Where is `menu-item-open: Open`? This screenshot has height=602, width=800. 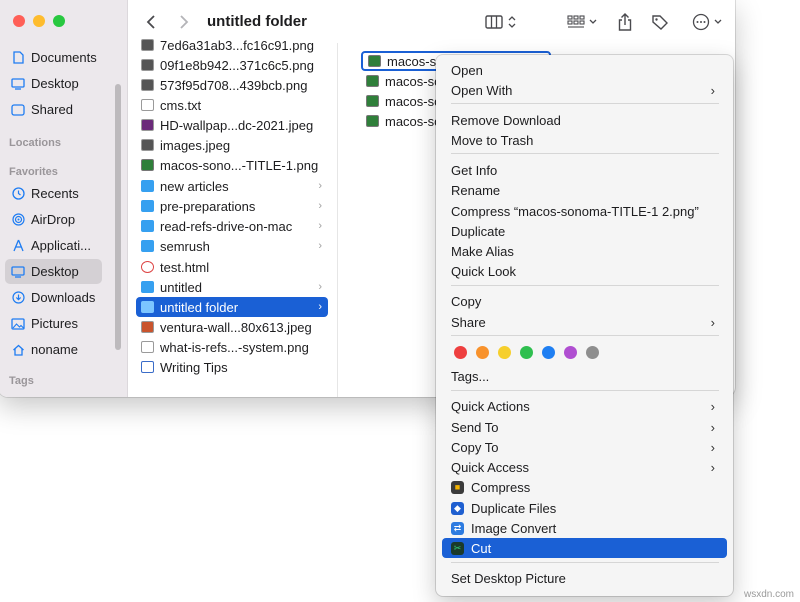
menu-item-open: Open is located at coordinates (584, 70).